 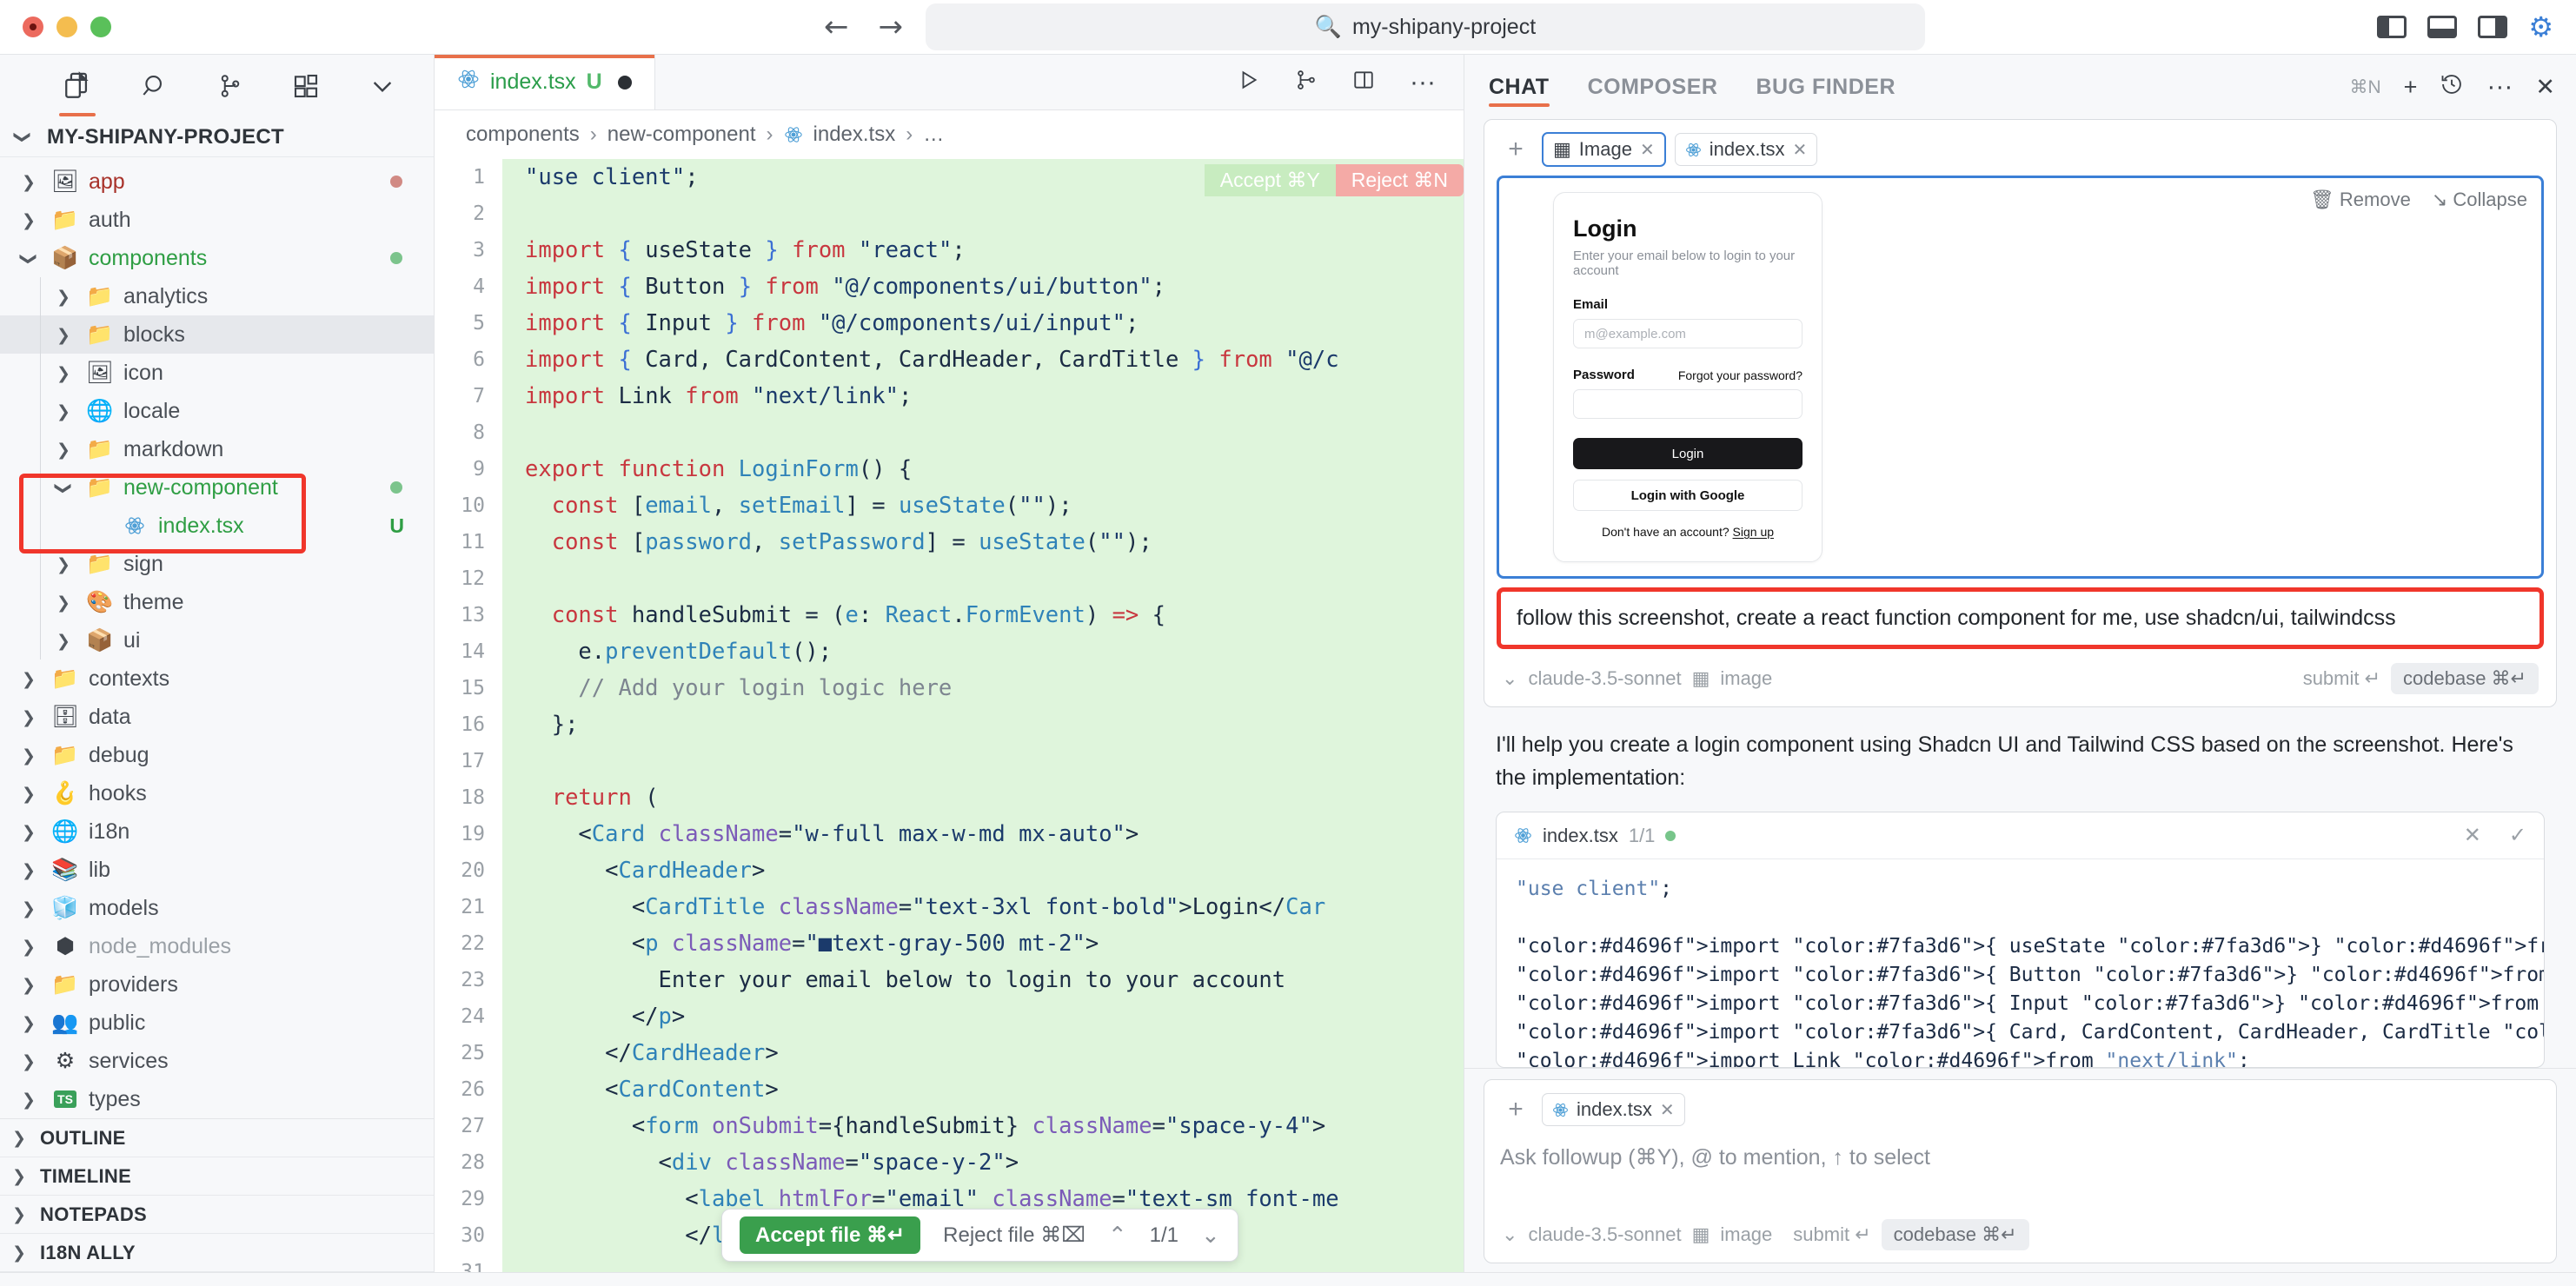 I want to click on arrow-right-icon: →, so click(x=891, y=27).